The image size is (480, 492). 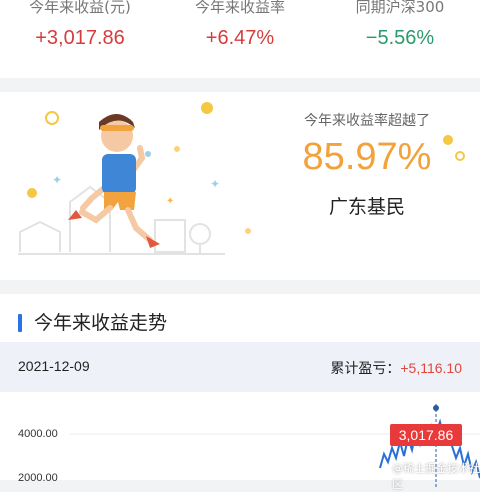 What do you see at coordinates (240, 25) in the screenshot?
I see `stat-ytd-rate: 今年来收益率 +6.47%` at bounding box center [240, 25].